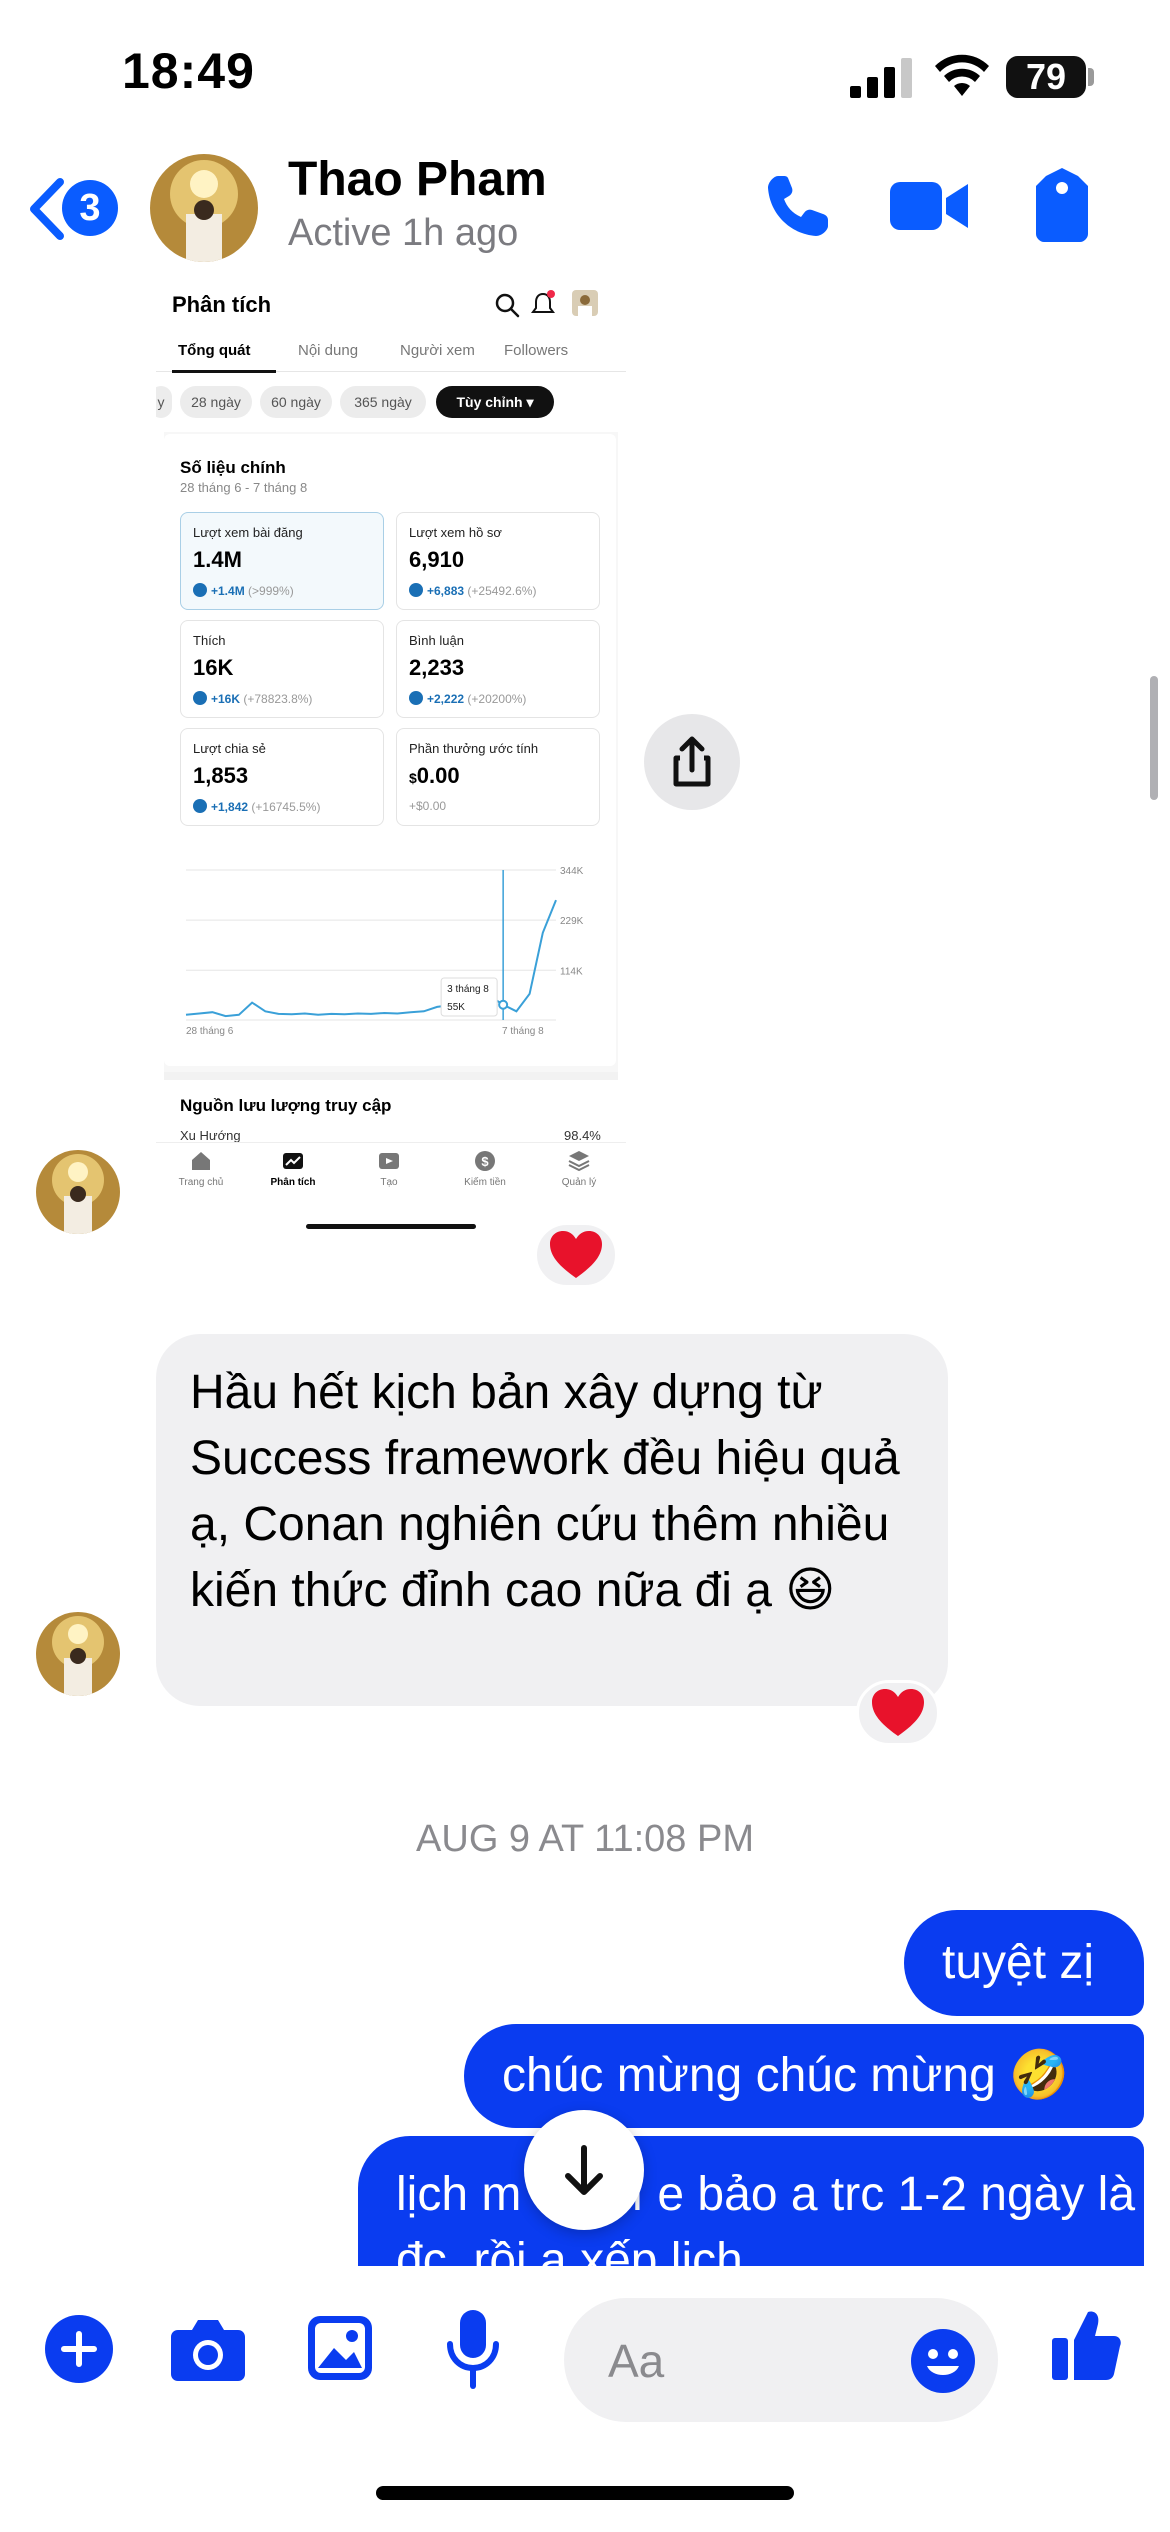 Image resolution: width=1170 pixels, height=2532 pixels. What do you see at coordinates (210, 1135) in the screenshot?
I see `traffic-row-label: Xu Hướng` at bounding box center [210, 1135].